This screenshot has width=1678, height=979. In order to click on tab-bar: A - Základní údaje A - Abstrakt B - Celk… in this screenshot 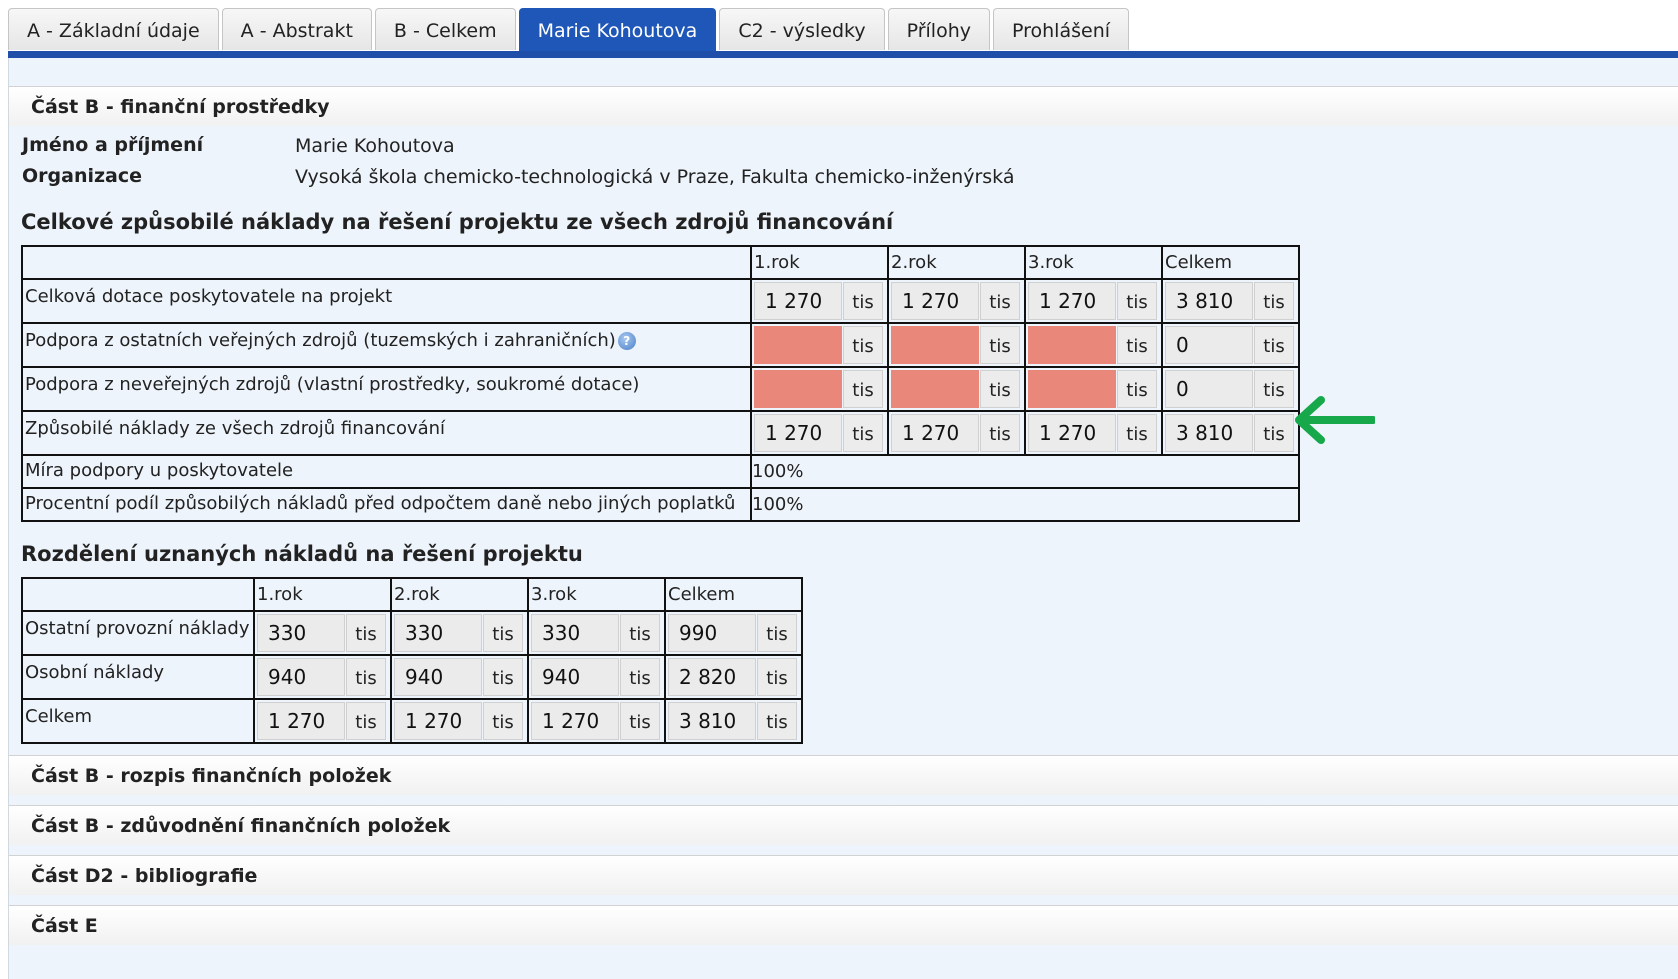, I will do `click(570, 30)`.